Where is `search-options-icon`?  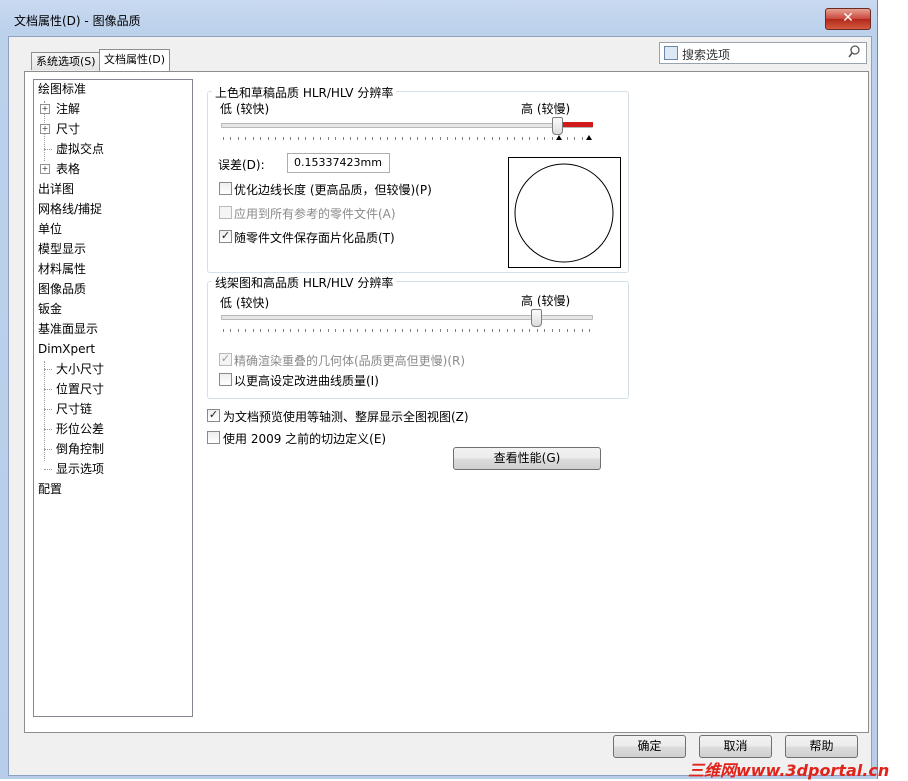
search-options-icon is located at coordinates (671, 53).